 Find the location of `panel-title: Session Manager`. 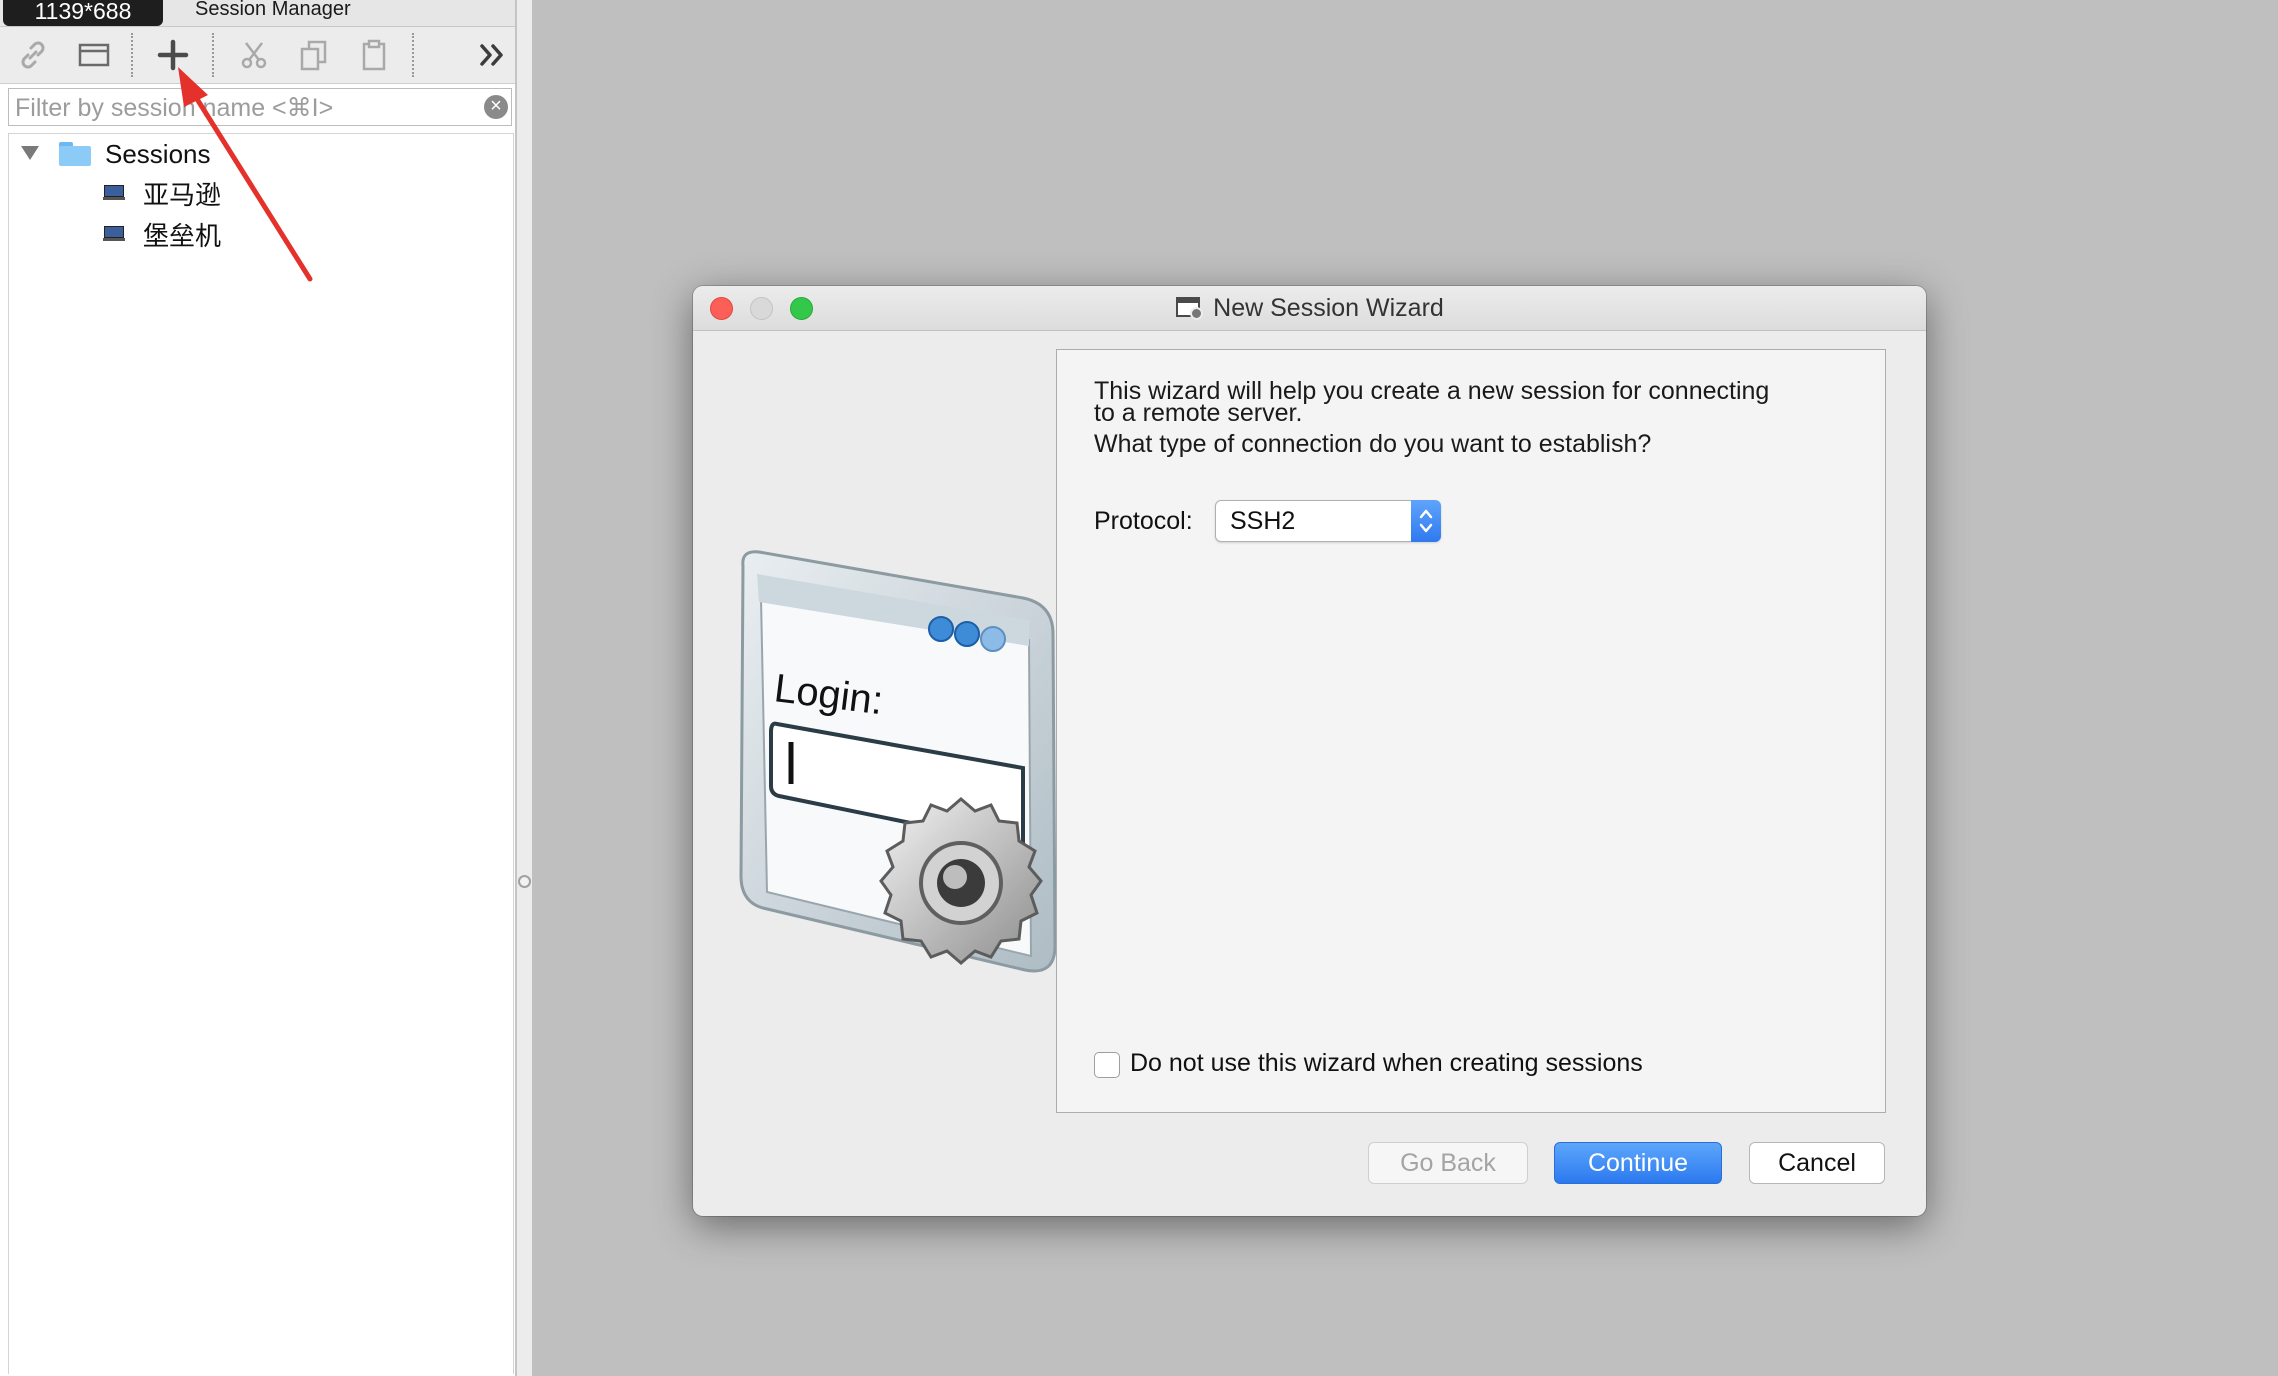

panel-title: Session Manager is located at coordinates (273, 10).